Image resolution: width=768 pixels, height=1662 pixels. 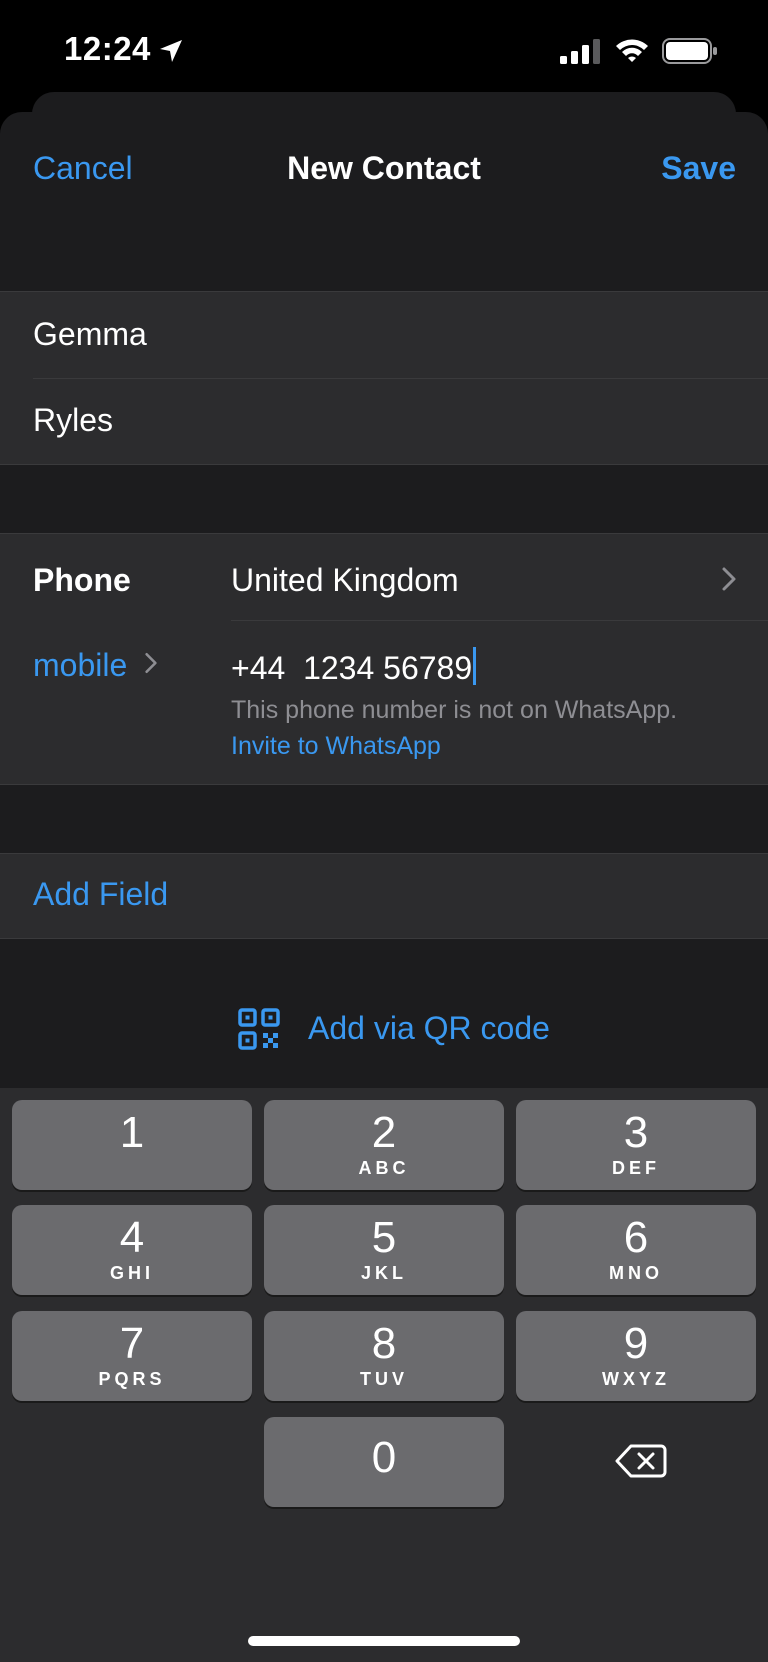 I want to click on name-group: Gemma Ryles, so click(x=384, y=378).